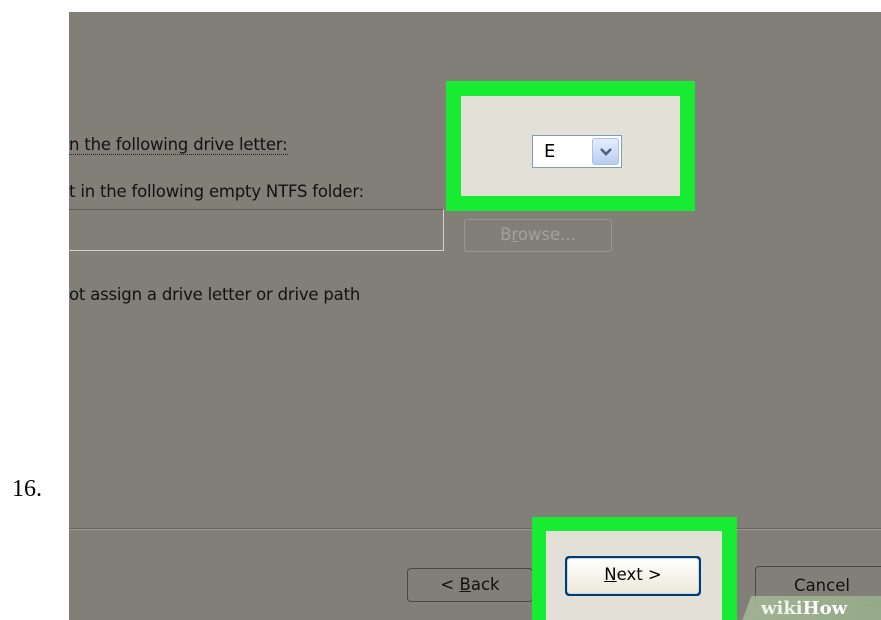 This screenshot has width=881, height=620. What do you see at coordinates (639, 574) in the screenshot?
I see `next-label-suffix: ext >` at bounding box center [639, 574].